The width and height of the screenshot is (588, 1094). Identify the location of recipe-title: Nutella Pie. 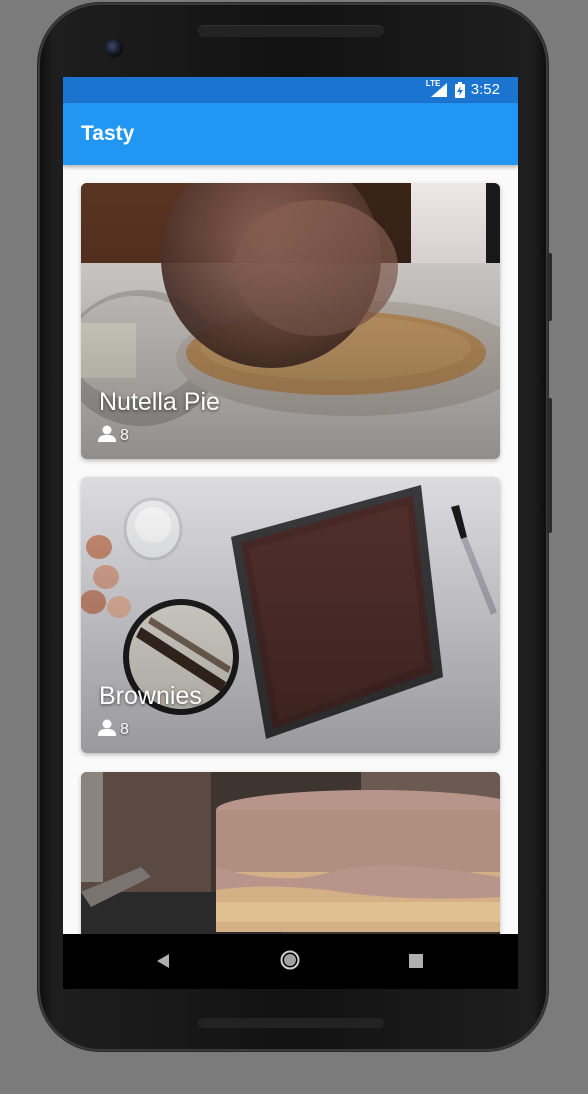
(159, 402).